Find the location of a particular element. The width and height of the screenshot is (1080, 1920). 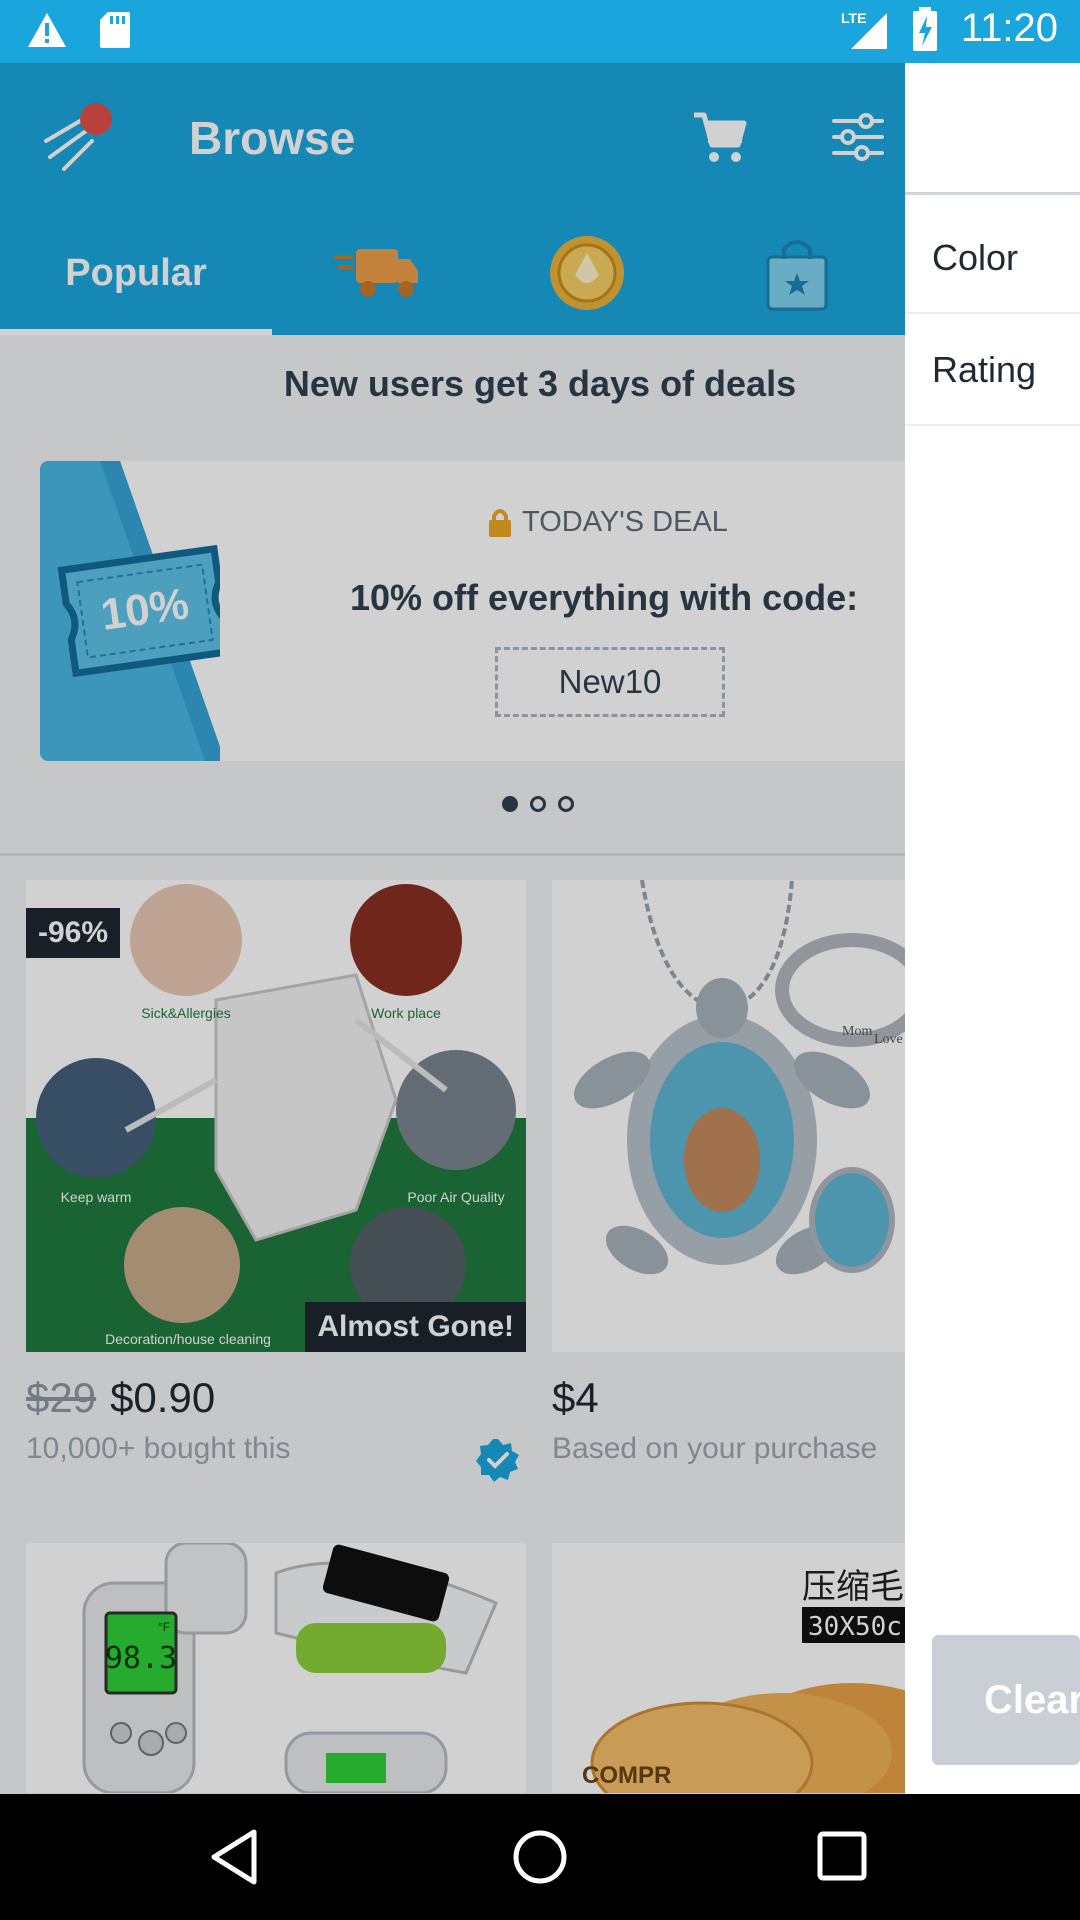

system-nav-bar is located at coordinates (540, 1857).